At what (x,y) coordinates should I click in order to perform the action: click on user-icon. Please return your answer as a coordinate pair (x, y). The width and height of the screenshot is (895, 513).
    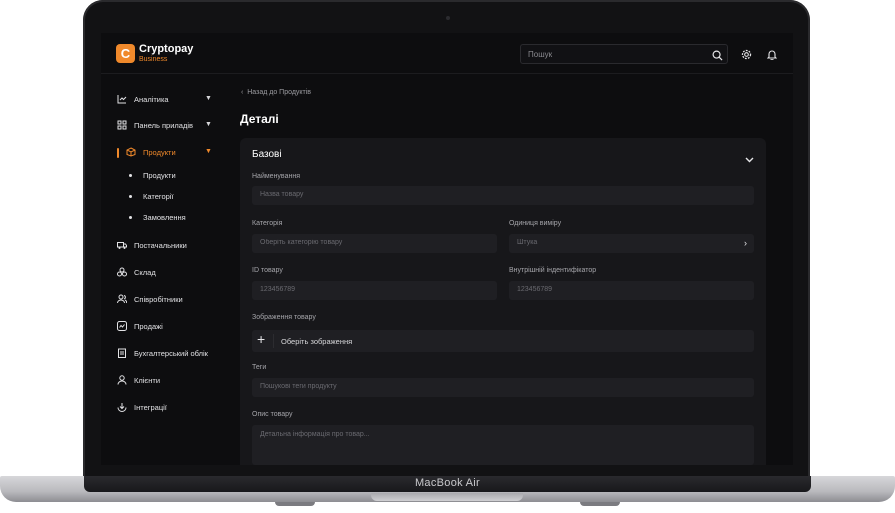
    Looking at the image, I should click on (122, 380).